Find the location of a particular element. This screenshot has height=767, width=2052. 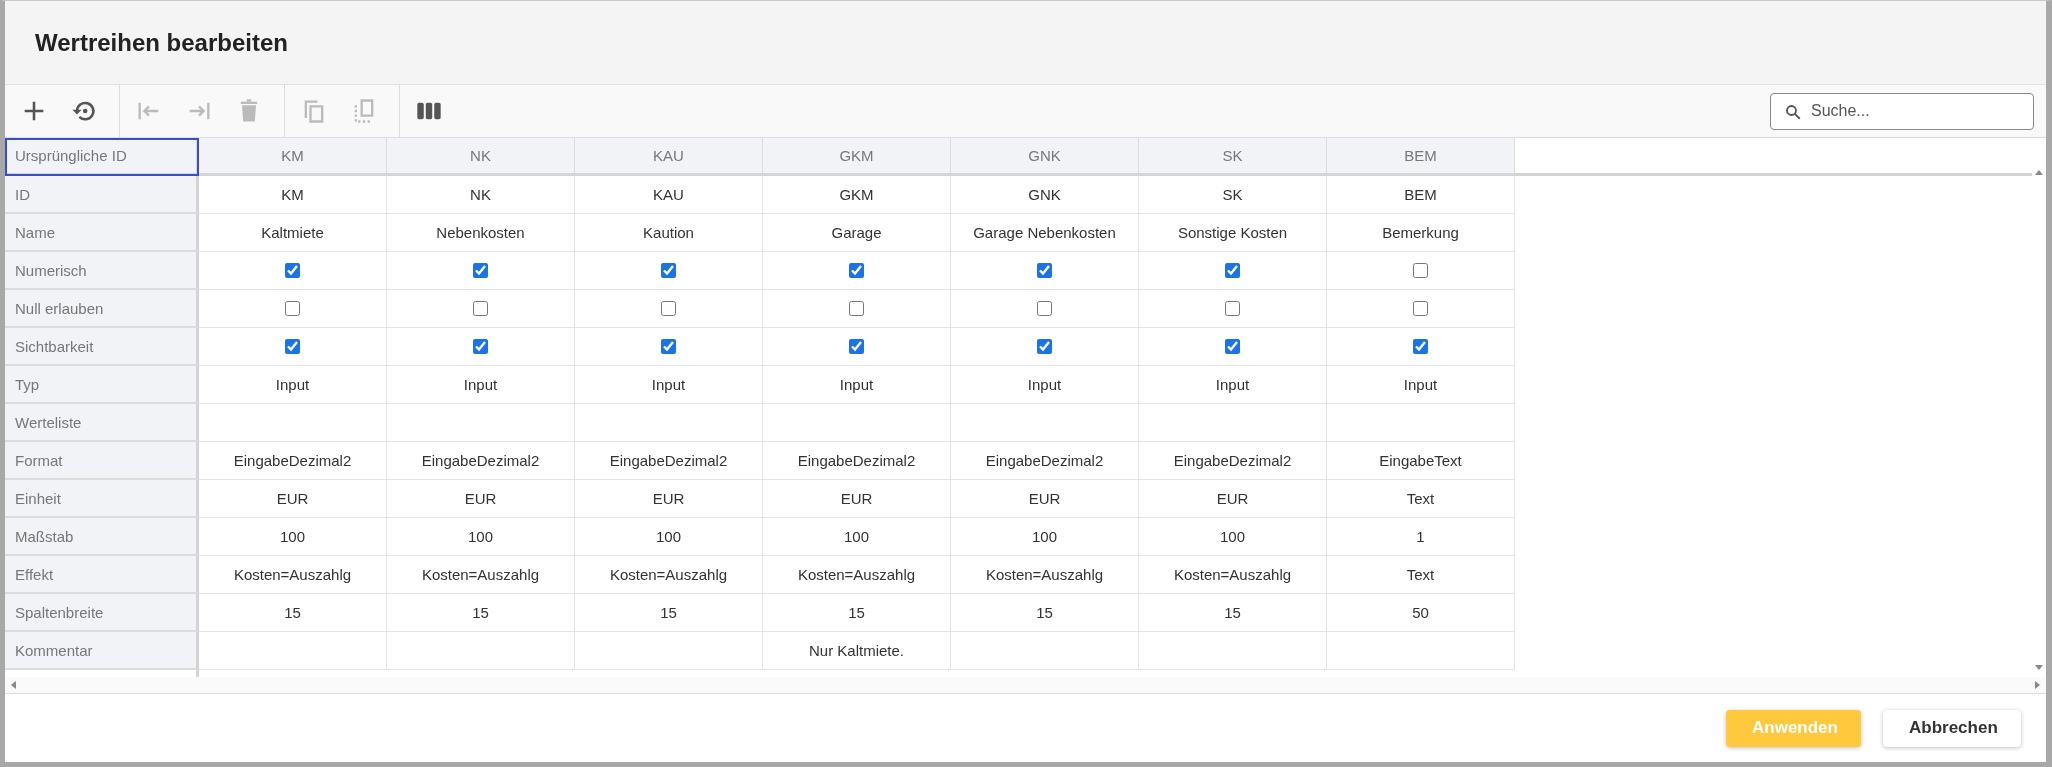

table-cell: Nur Kaltmiete. is located at coordinates (857, 651).